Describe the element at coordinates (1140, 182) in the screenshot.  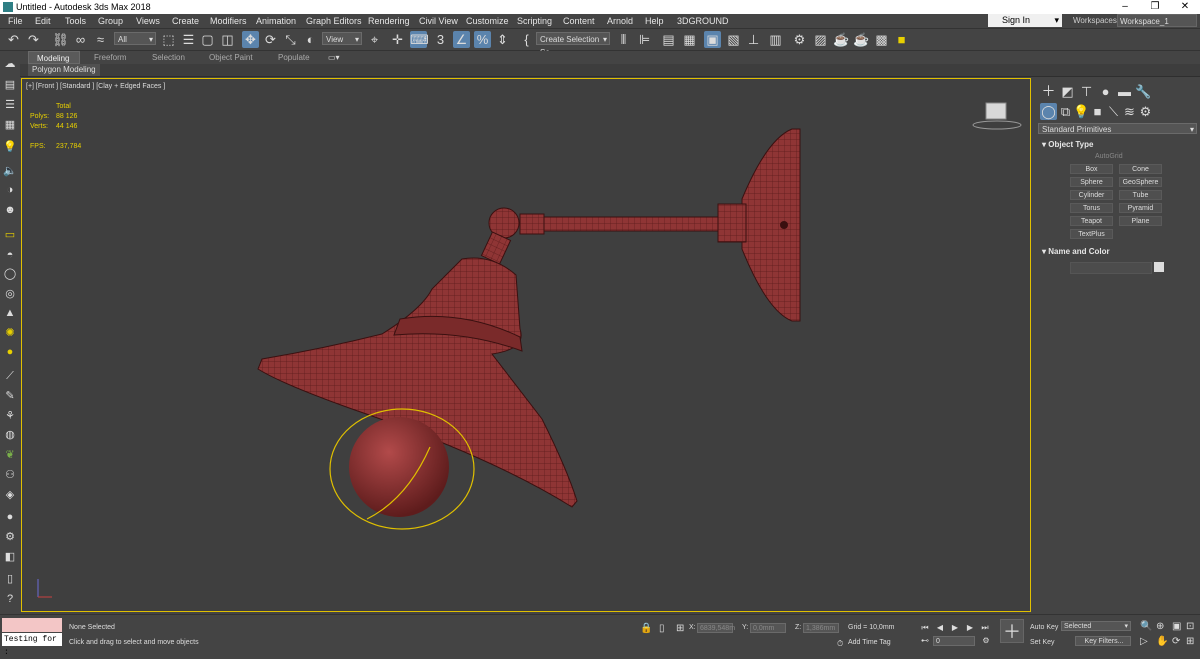
I see `geosphere-button: GeoSphere` at that location.